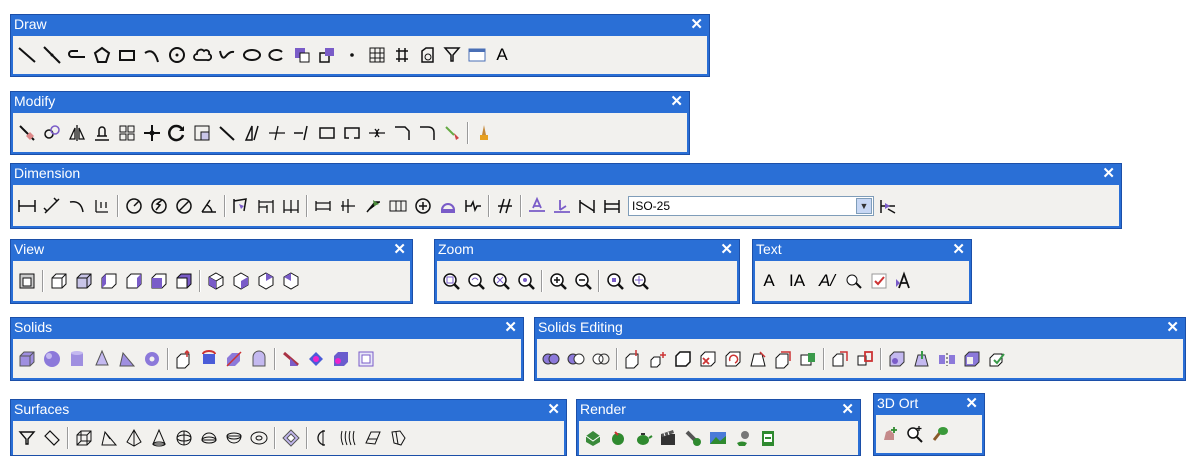 Image resolution: width=1188 pixels, height=456 pixels. What do you see at coordinates (77, 55) in the screenshot?
I see `polyline-button` at bounding box center [77, 55].